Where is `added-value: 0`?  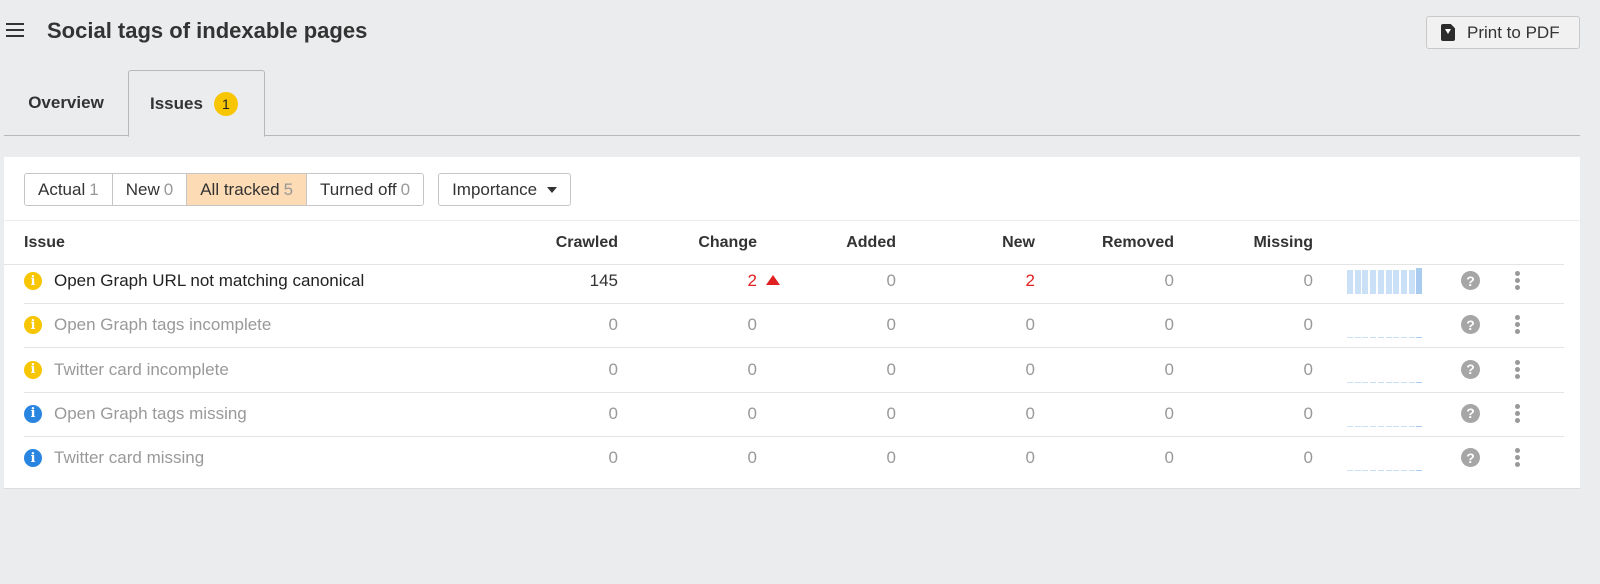
added-value: 0 is located at coordinates (891, 325).